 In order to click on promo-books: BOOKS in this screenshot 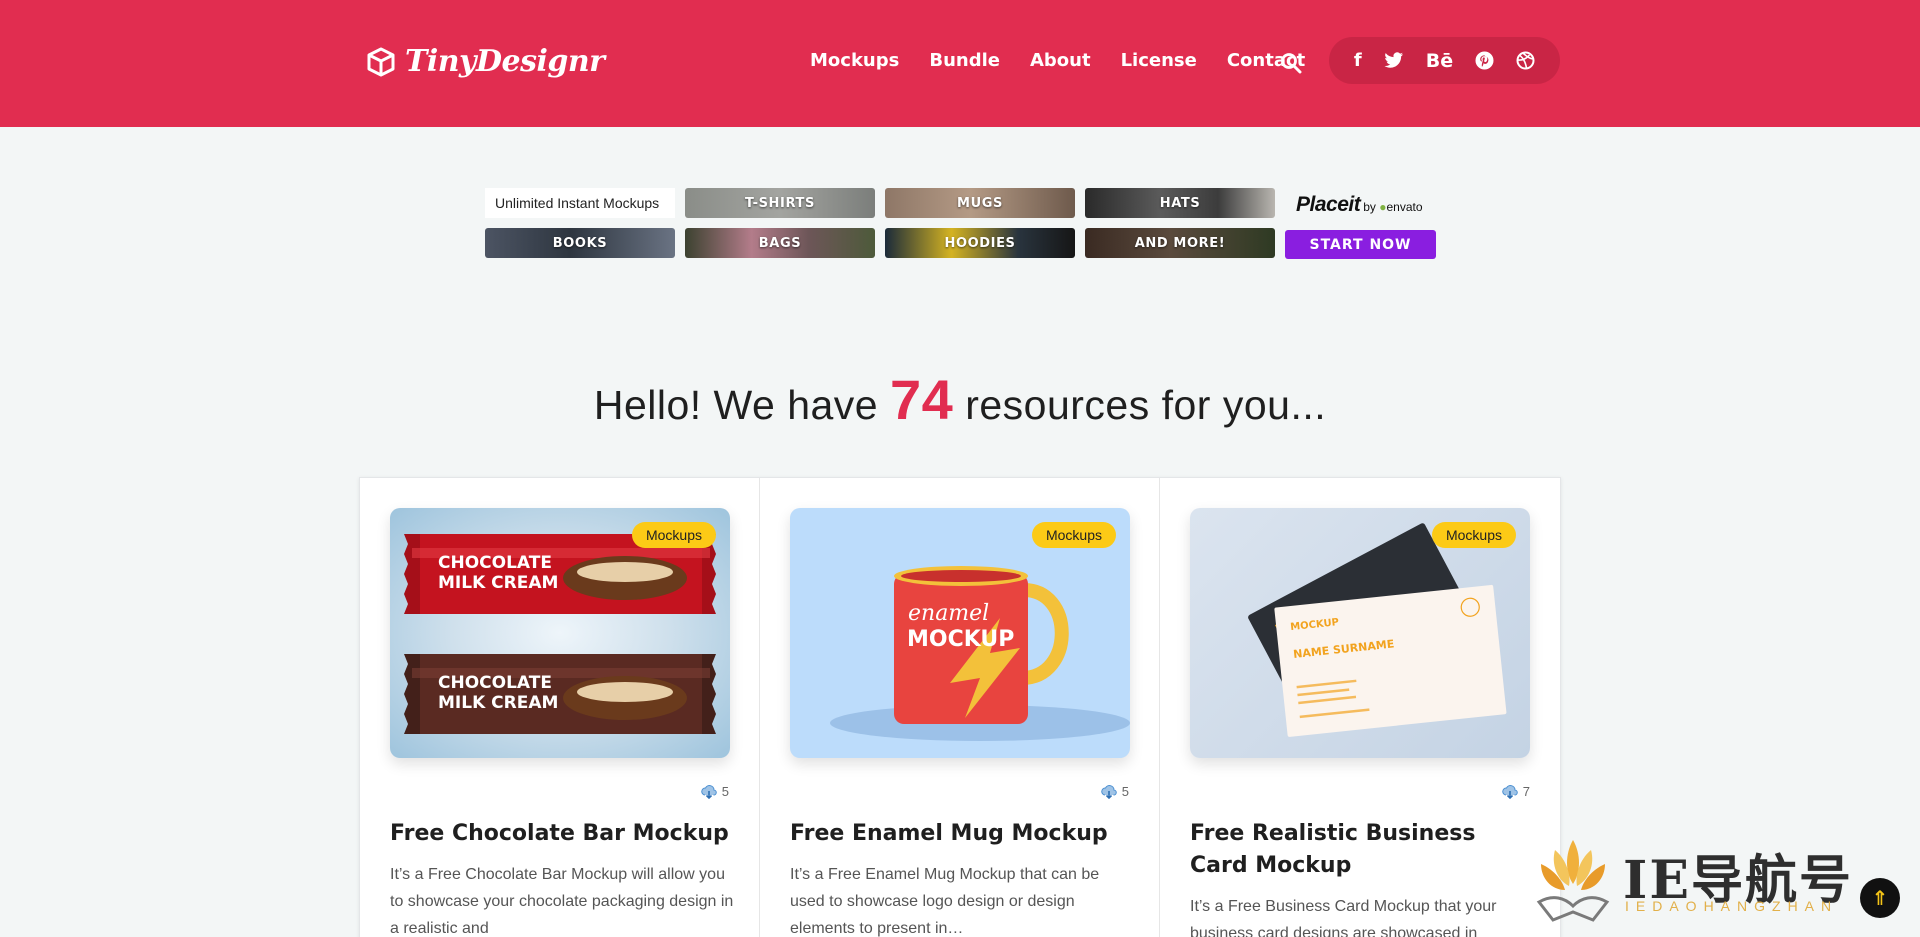, I will do `click(580, 243)`.